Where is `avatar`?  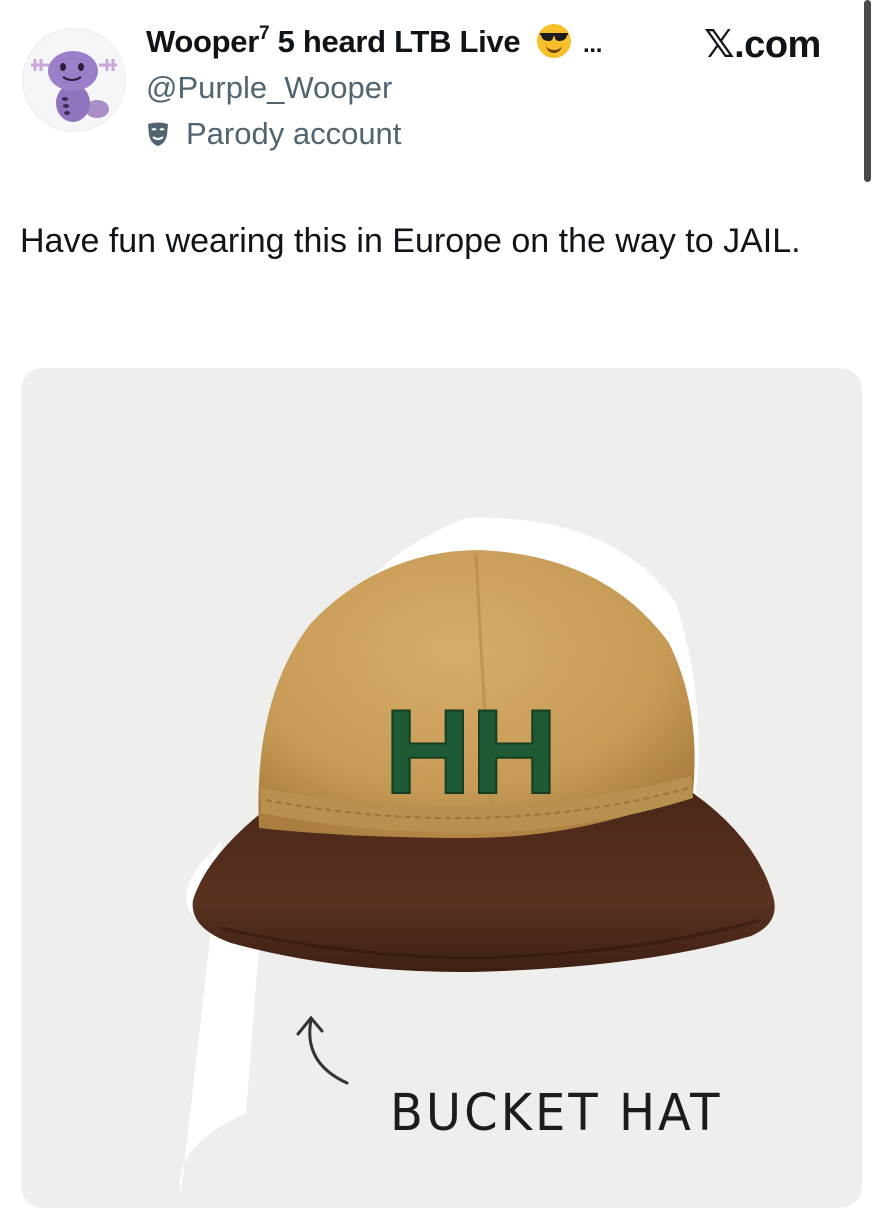 avatar is located at coordinates (74, 80).